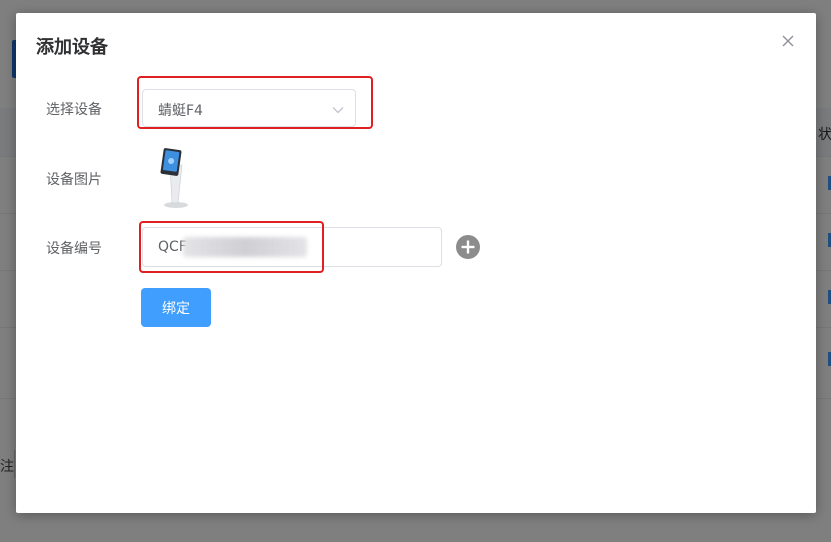  I want to click on plus-circle-icon, so click(468, 247).